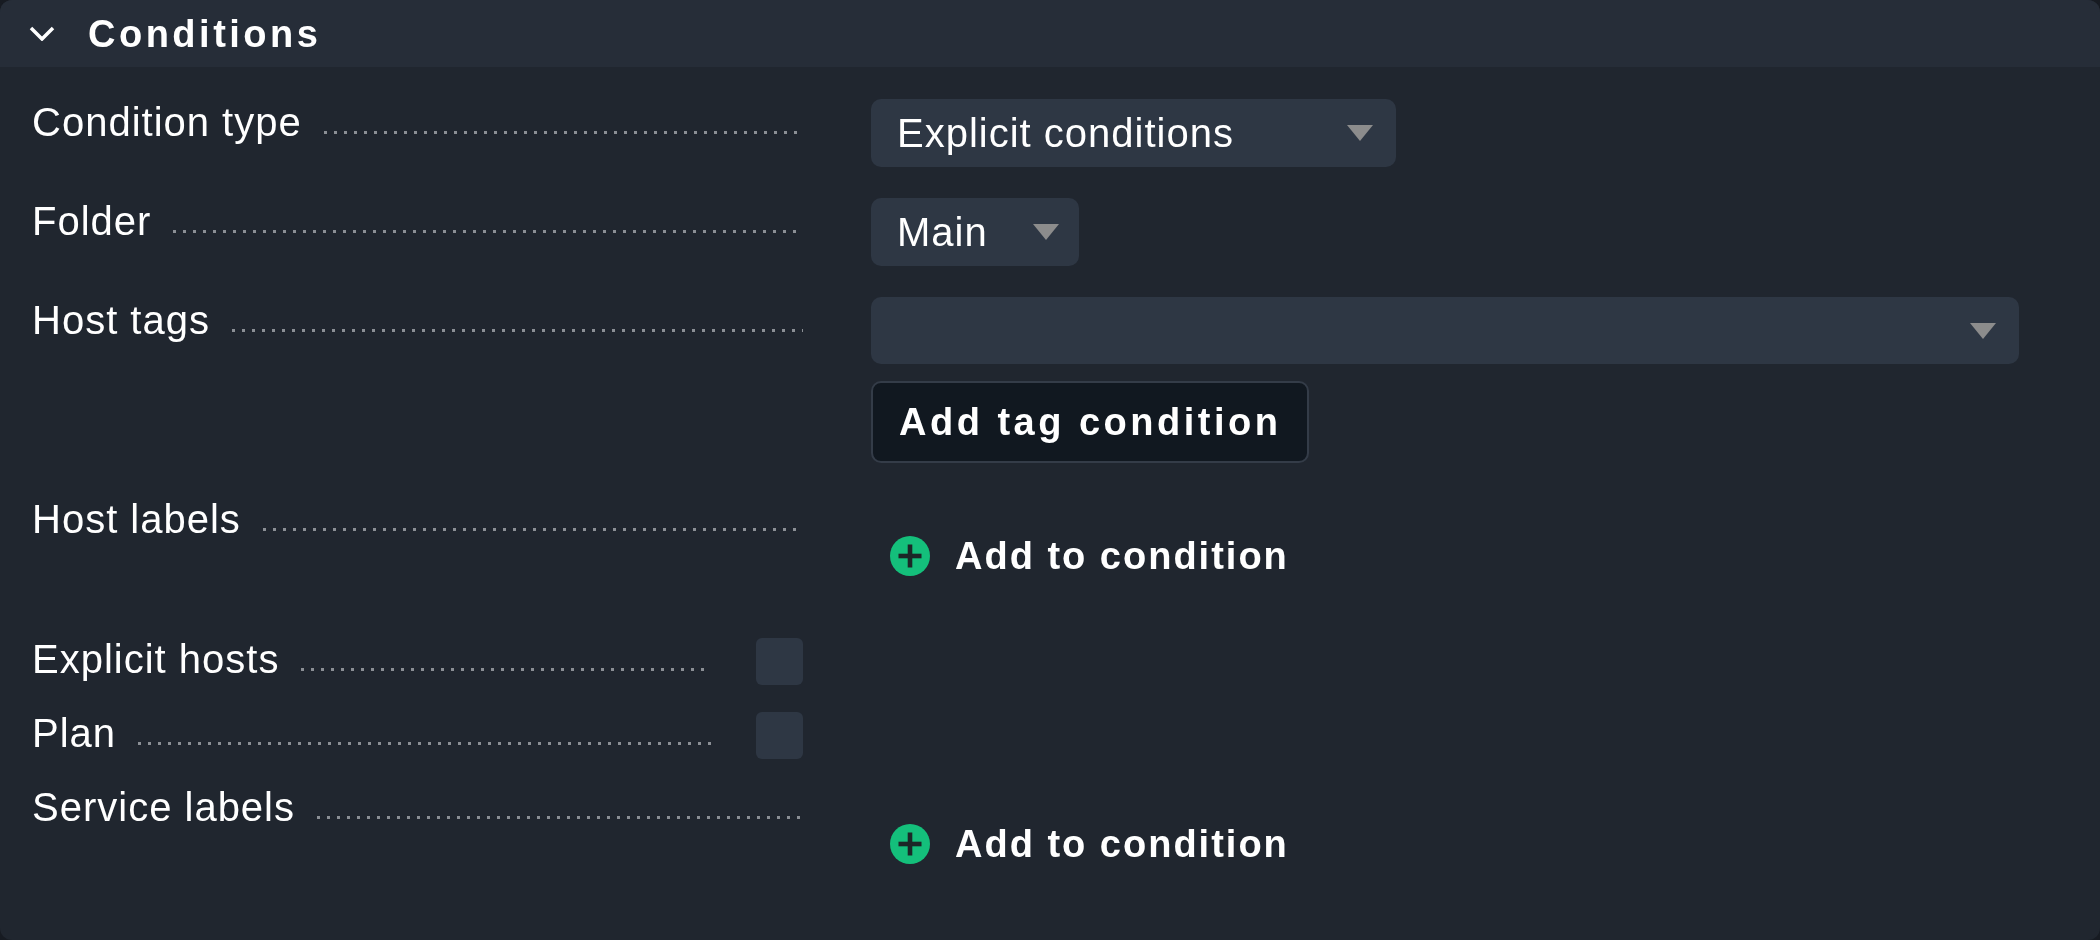  What do you see at coordinates (1133, 133) in the screenshot?
I see `select-dropdown: Explicit conditions` at bounding box center [1133, 133].